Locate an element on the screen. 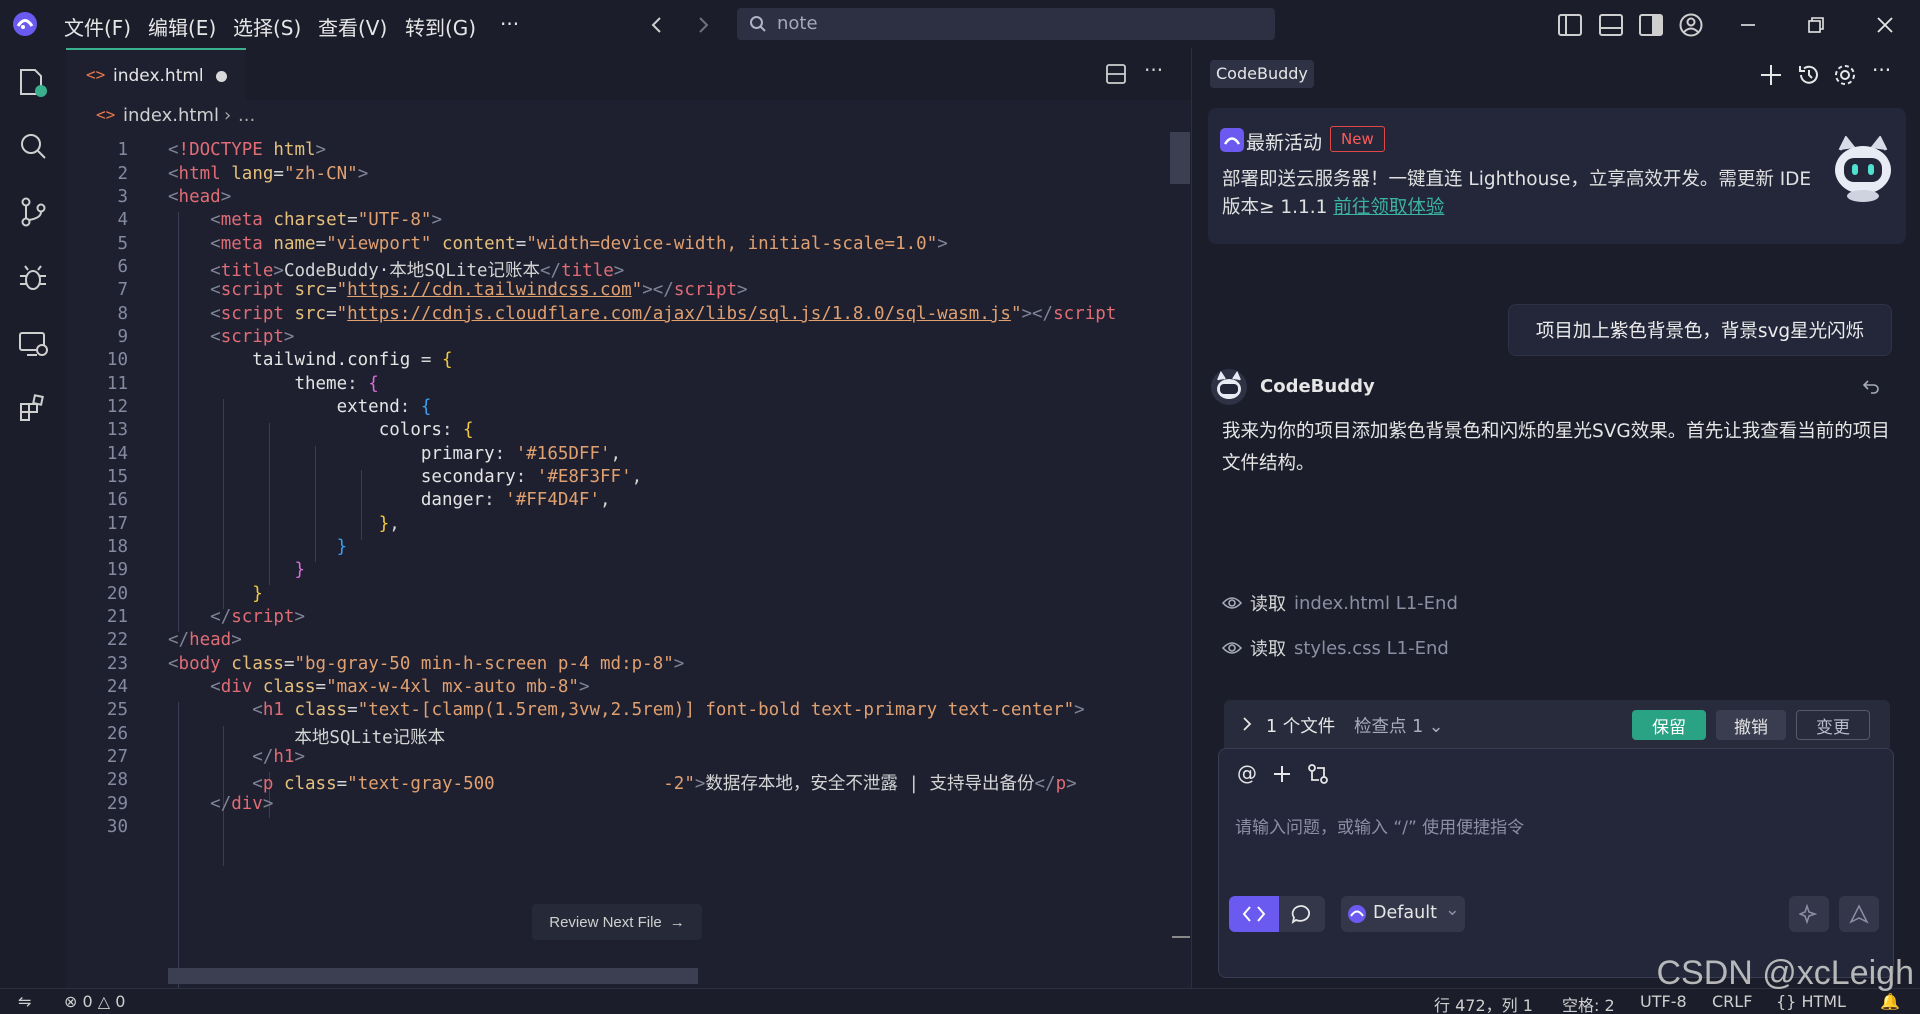 The width and height of the screenshot is (1920, 1014). language-mode: {} HTML is located at coordinates (1811, 1001).